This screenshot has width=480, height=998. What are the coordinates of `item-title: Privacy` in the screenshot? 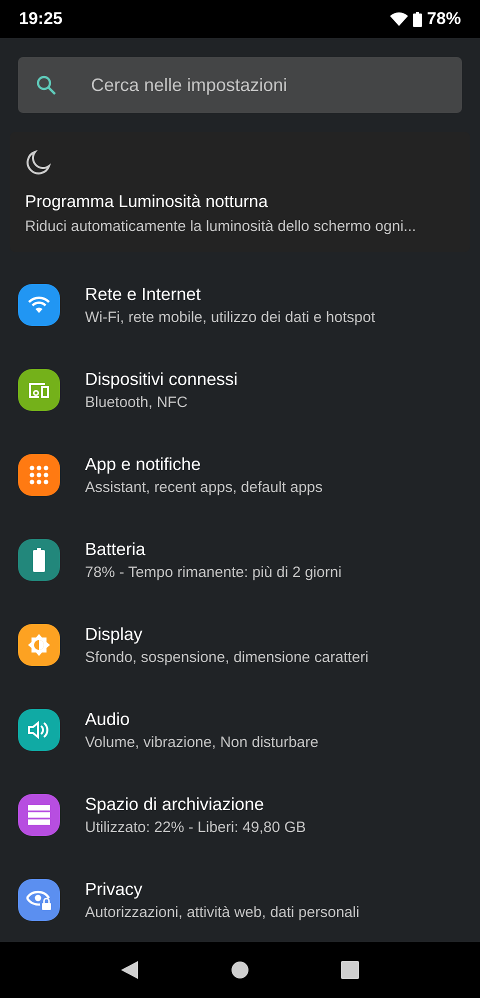 It's located at (114, 889).